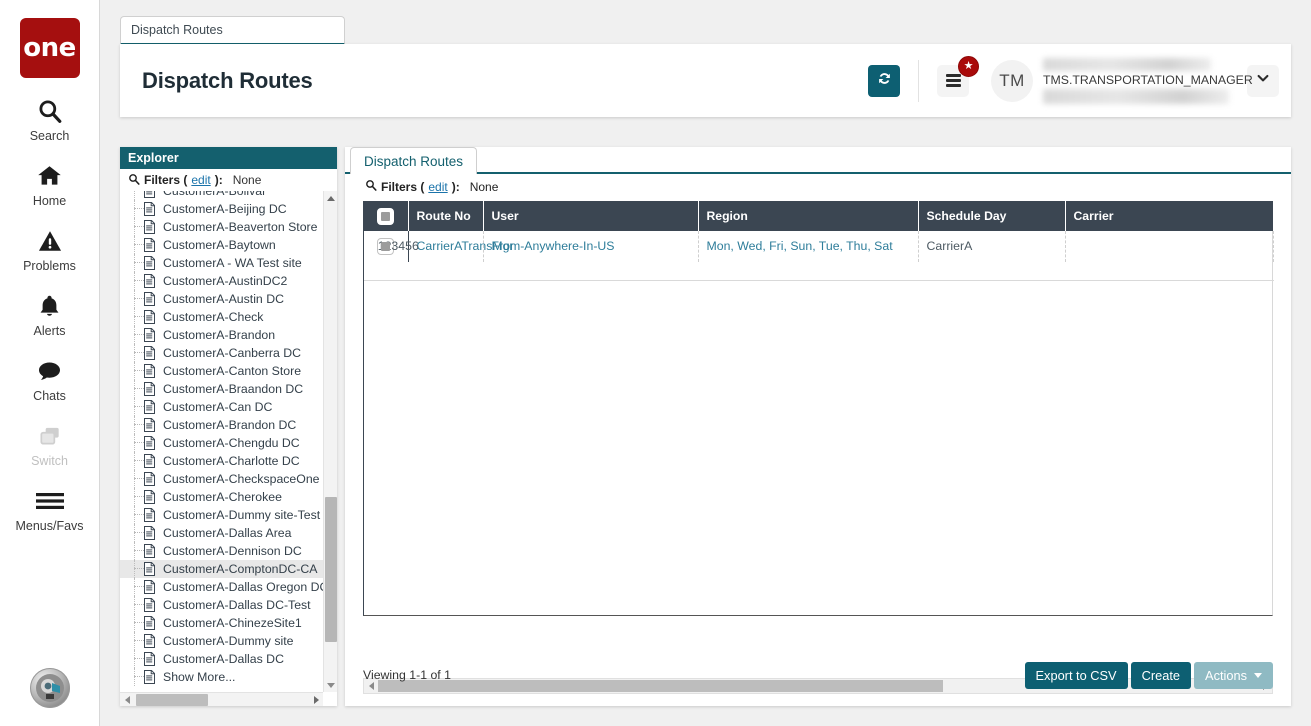 The height and width of the screenshot is (726, 1311). I want to click on explorer-hscroll-thumb, so click(172, 700).